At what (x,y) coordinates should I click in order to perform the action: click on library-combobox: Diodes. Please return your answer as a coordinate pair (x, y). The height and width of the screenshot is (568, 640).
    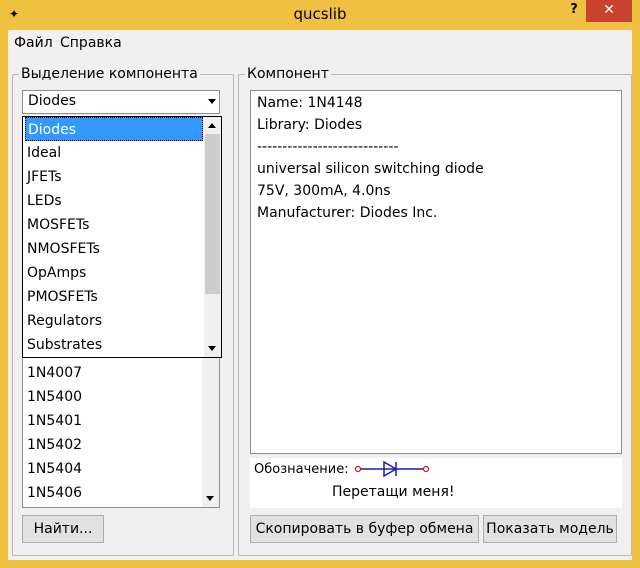
    Looking at the image, I should click on (121, 102).